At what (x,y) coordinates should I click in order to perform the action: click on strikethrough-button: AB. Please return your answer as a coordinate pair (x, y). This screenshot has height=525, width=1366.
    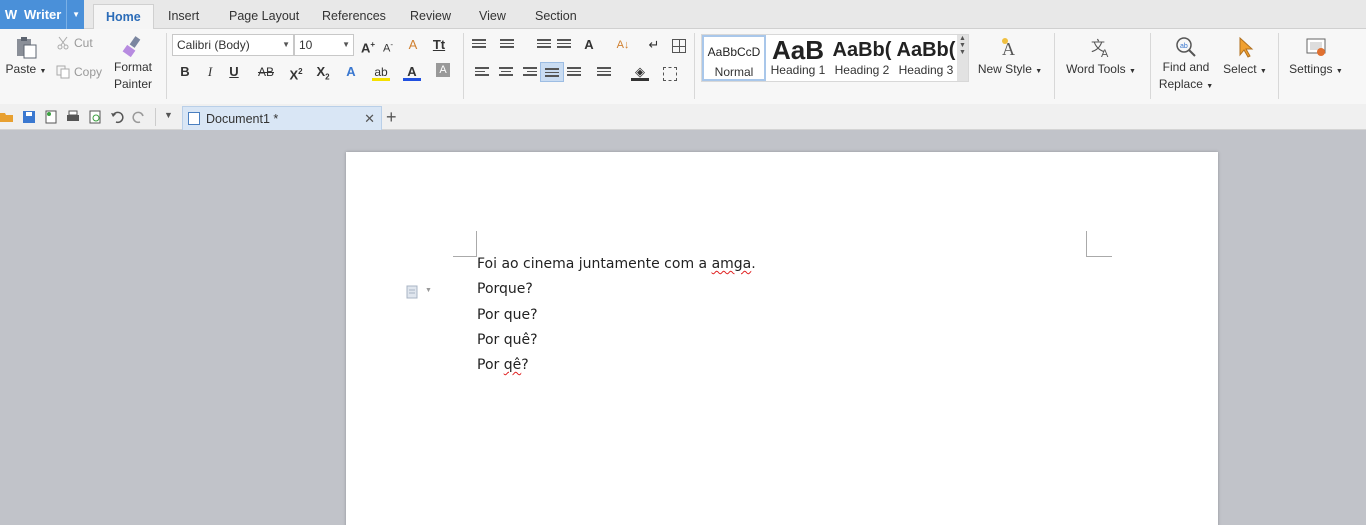
    Looking at the image, I should click on (266, 72).